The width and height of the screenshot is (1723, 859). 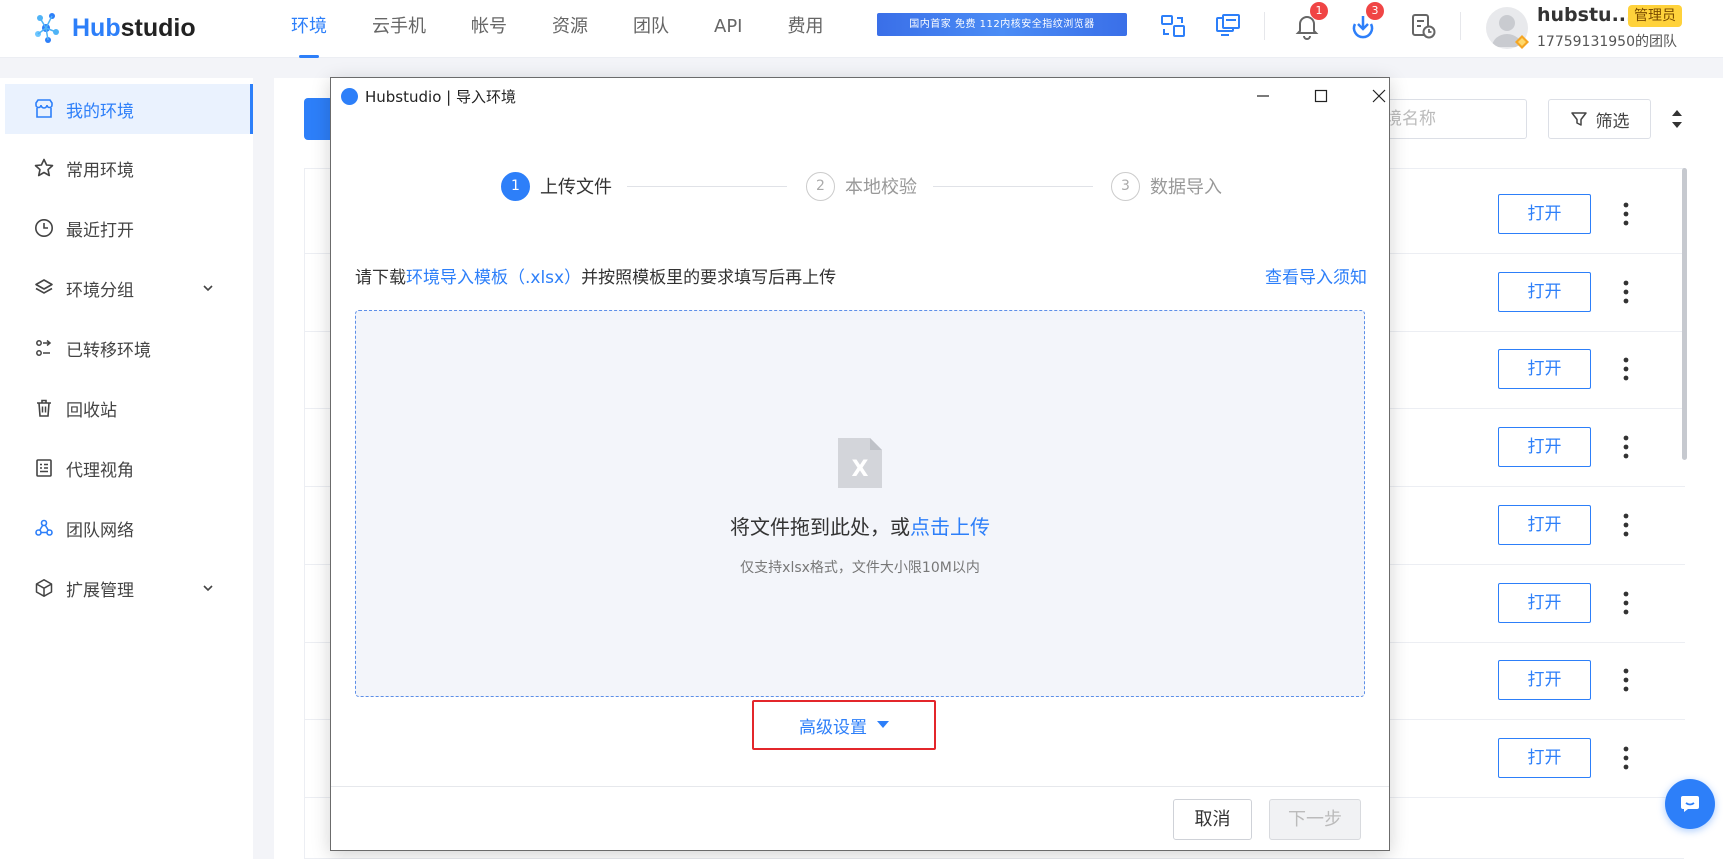 What do you see at coordinates (115, 28) in the screenshot?
I see `app-logo: Hubstudio` at bounding box center [115, 28].